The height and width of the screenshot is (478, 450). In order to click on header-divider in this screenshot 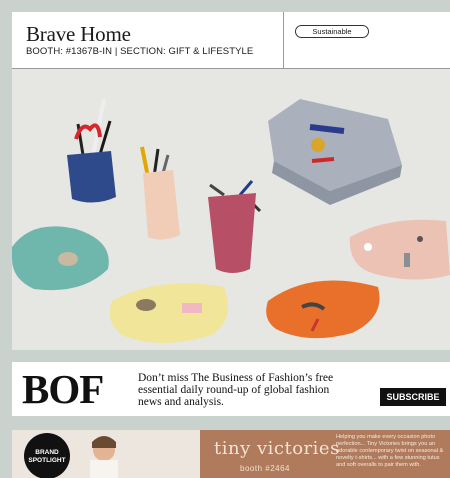, I will do `click(283, 40)`.